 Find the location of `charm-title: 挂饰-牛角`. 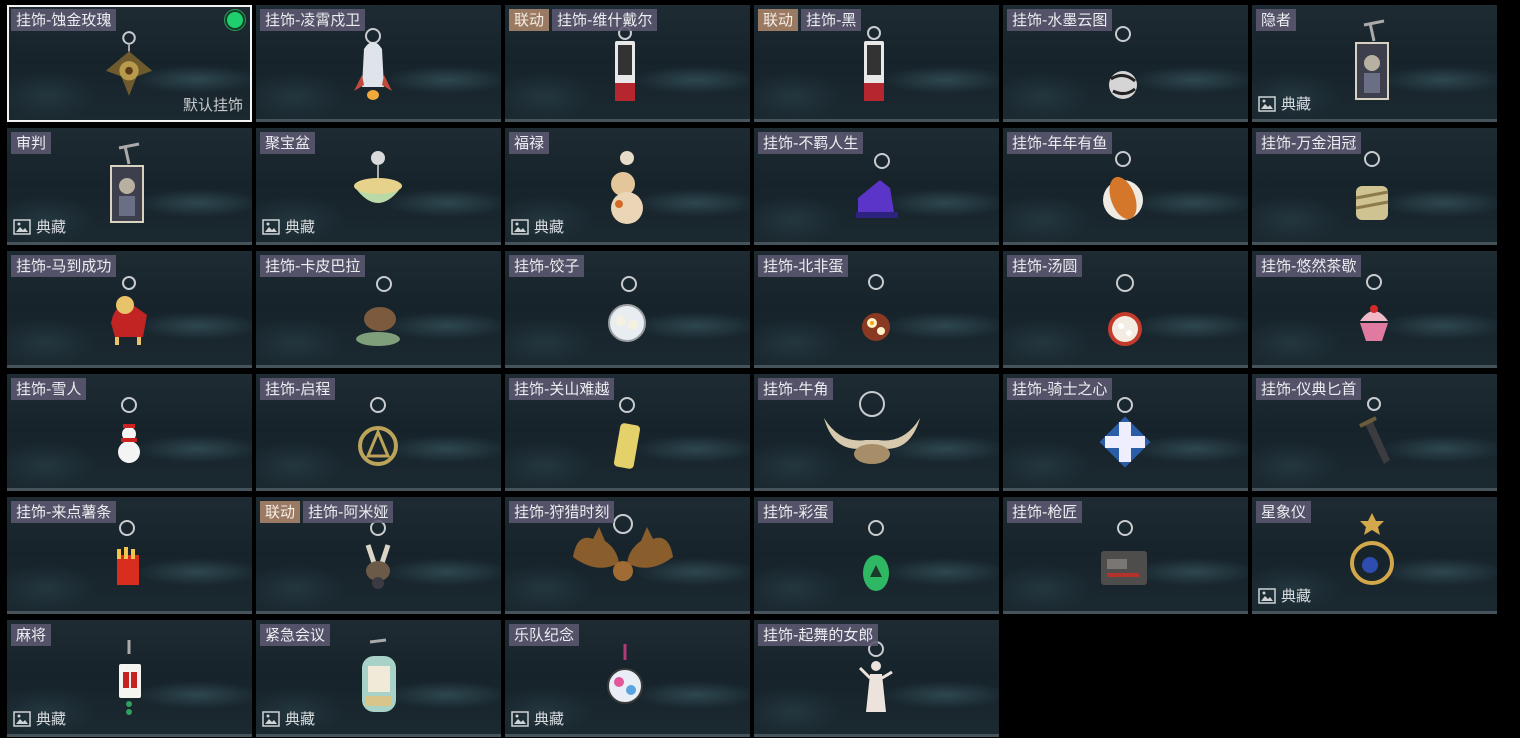

charm-title: 挂饰-牛角 is located at coordinates (796, 389).